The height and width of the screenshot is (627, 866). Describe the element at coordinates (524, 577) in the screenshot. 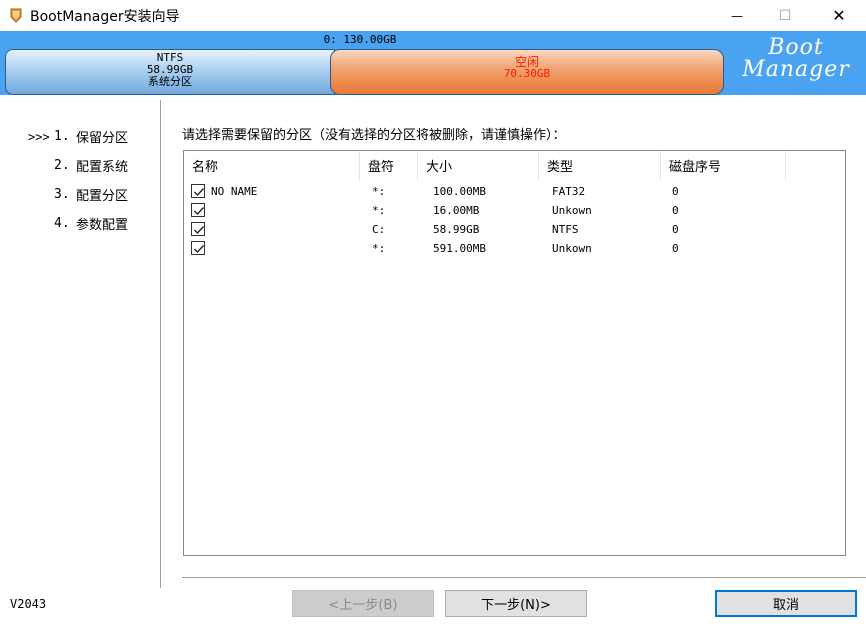

I see `footer-divider` at that location.